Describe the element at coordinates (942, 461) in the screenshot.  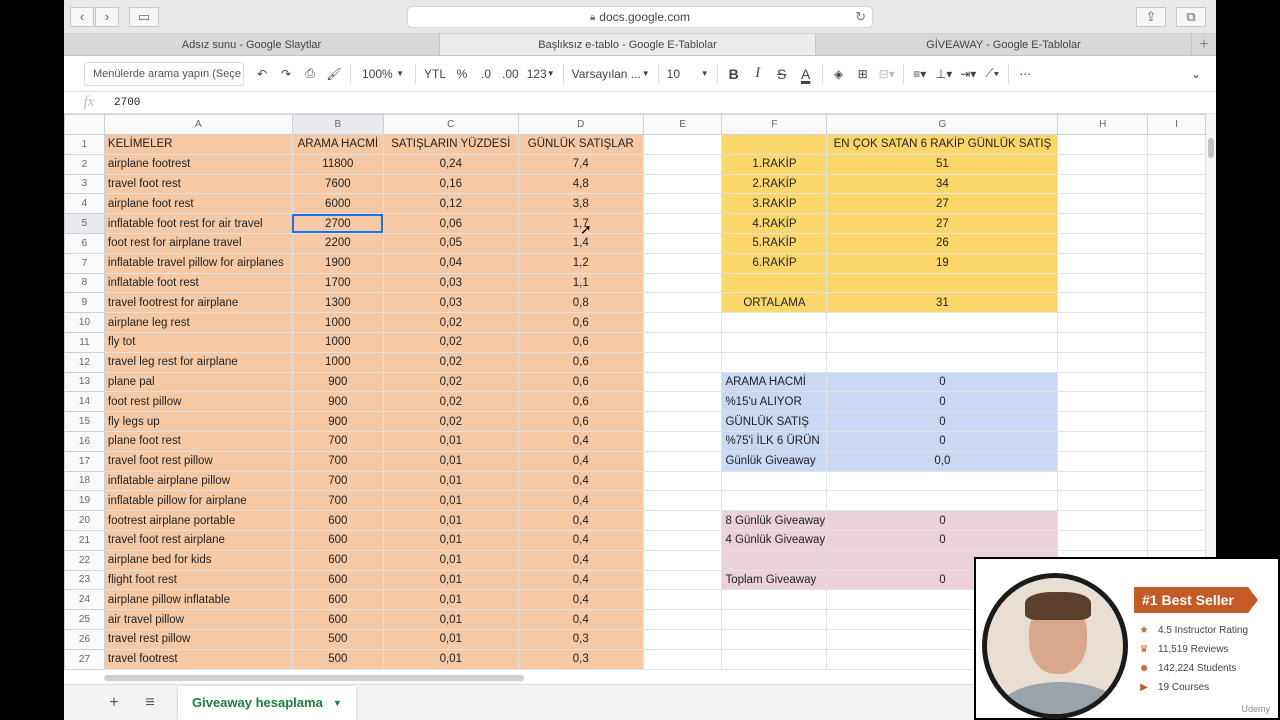
I see `cell-value: 0,0` at that location.